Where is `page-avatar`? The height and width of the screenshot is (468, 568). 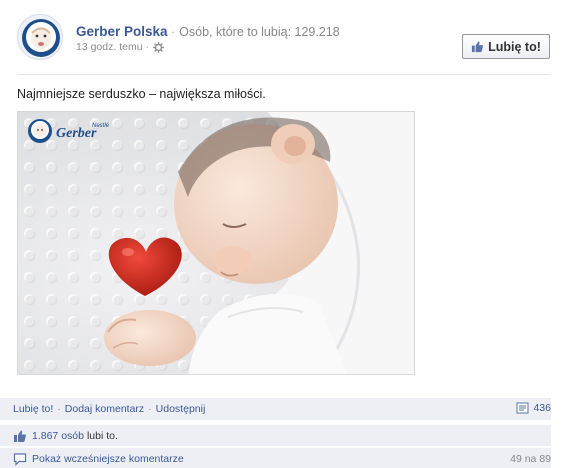 page-avatar is located at coordinates (40, 37).